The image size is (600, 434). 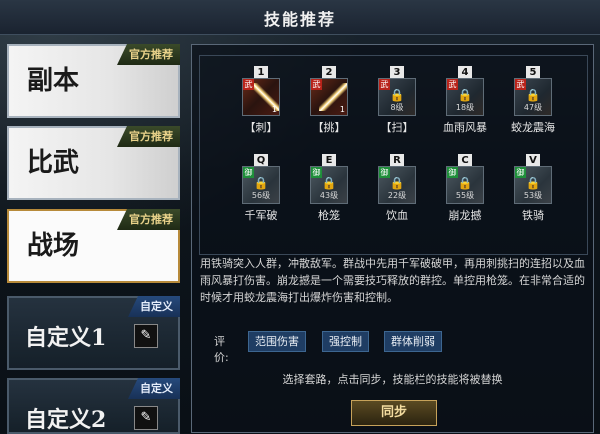 What do you see at coordinates (53, 246) in the screenshot?
I see `tab-label: 战场` at bounding box center [53, 246].